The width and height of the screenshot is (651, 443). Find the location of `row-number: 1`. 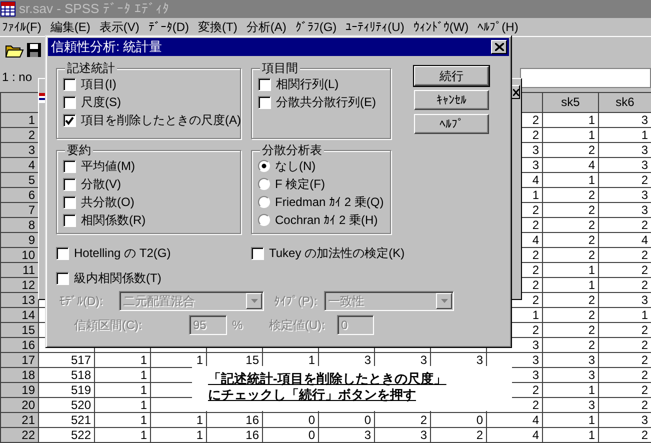

row-number: 1 is located at coordinates (19, 120).